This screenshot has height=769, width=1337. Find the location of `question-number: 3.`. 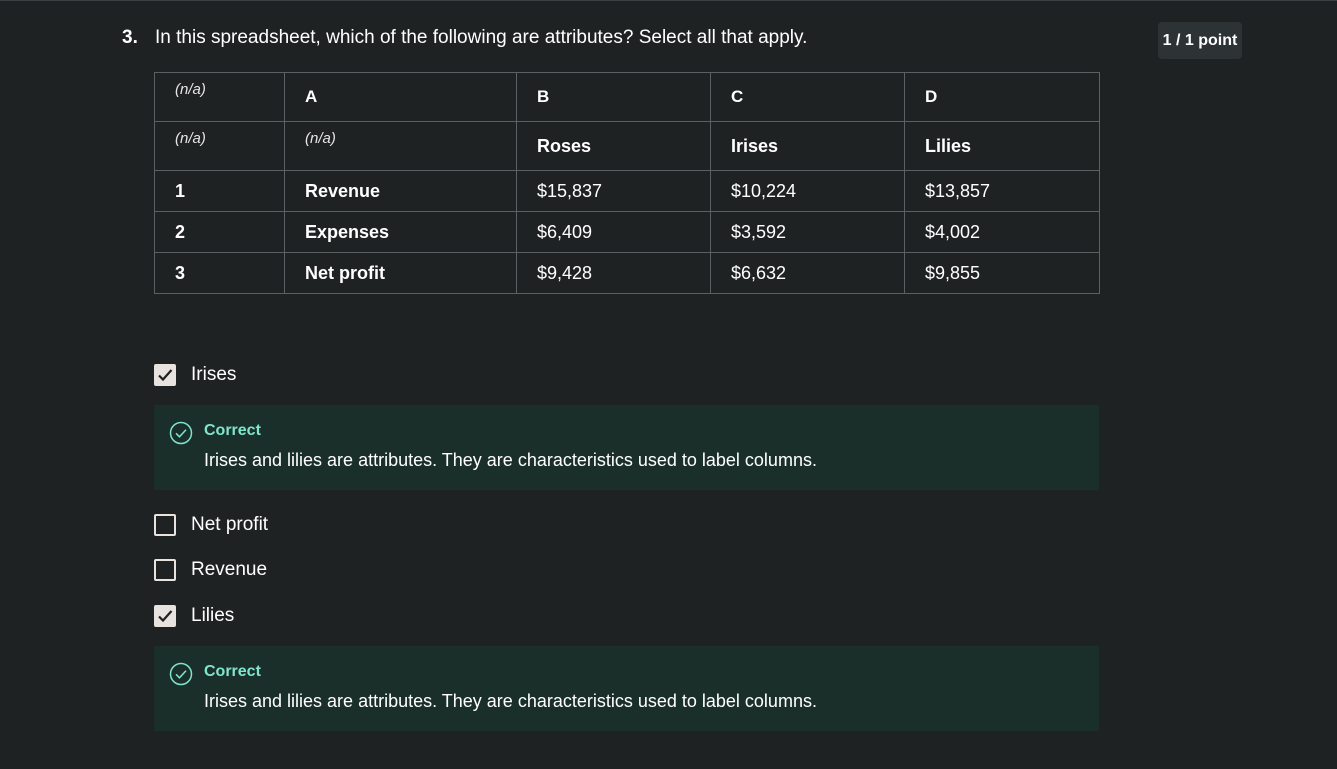

question-number: 3. is located at coordinates (130, 37).